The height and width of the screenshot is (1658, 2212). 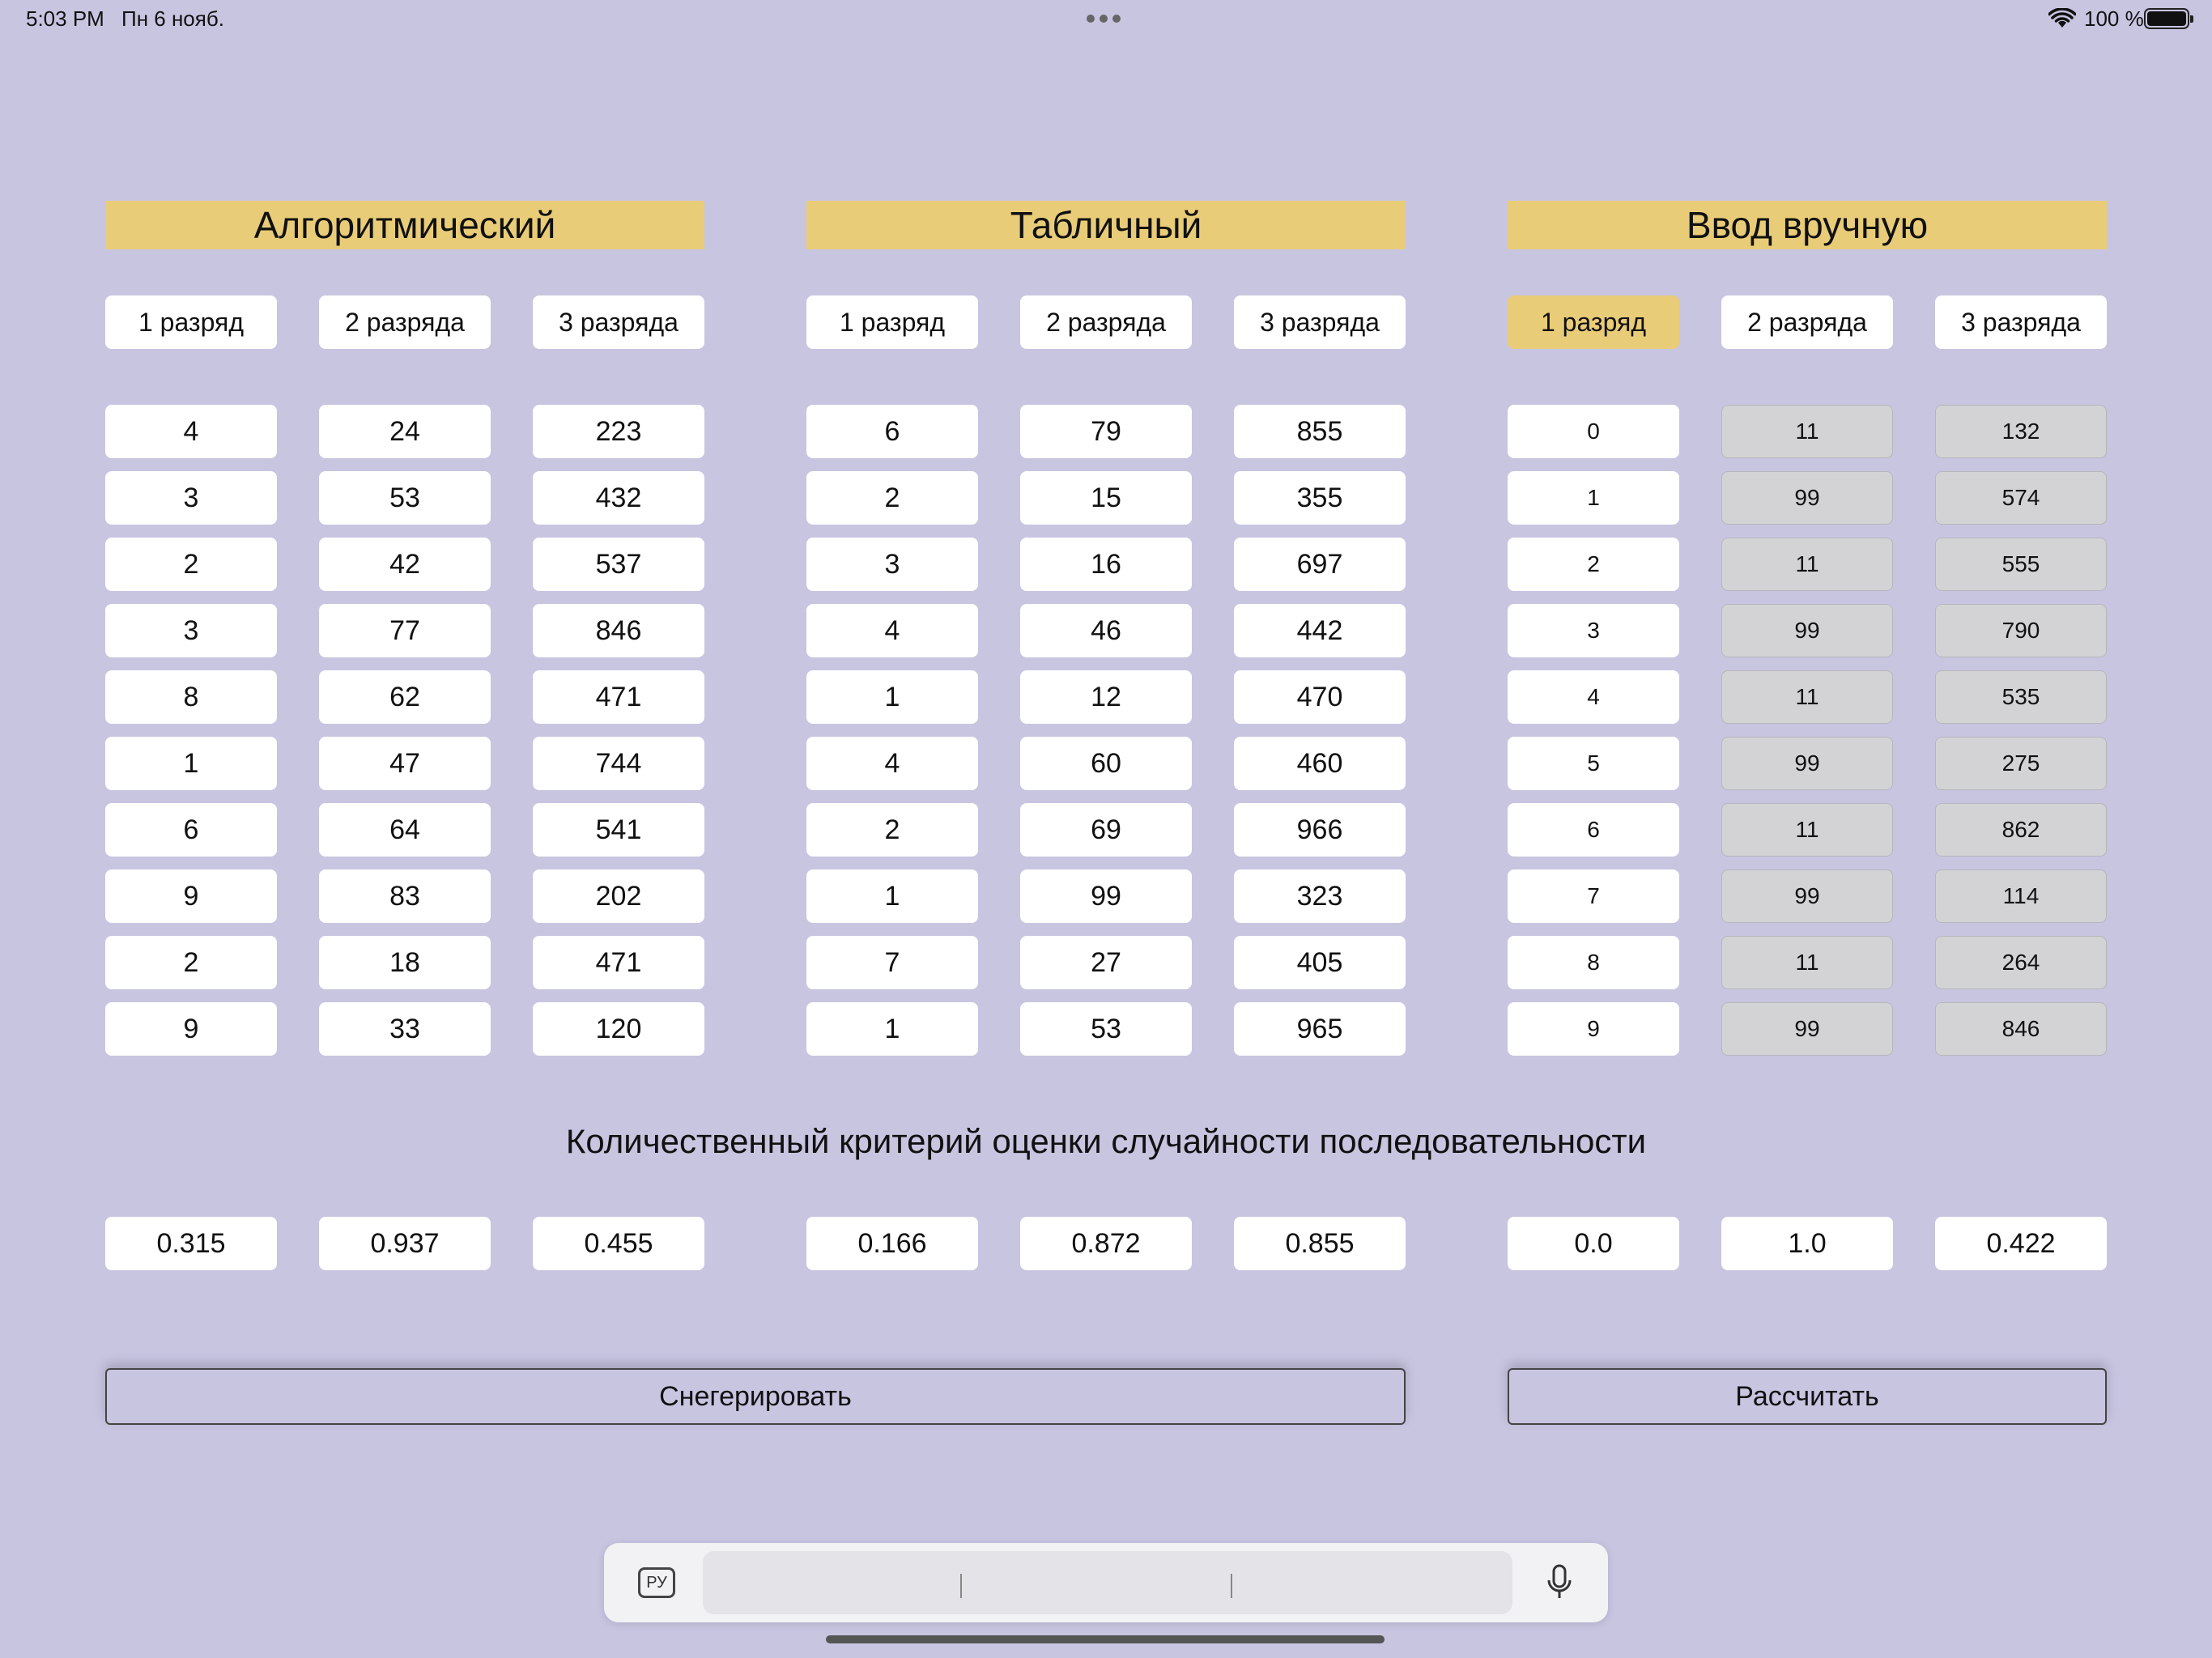 I want to click on tab-1-digit-table: 1 разряд, so click(x=892, y=322).